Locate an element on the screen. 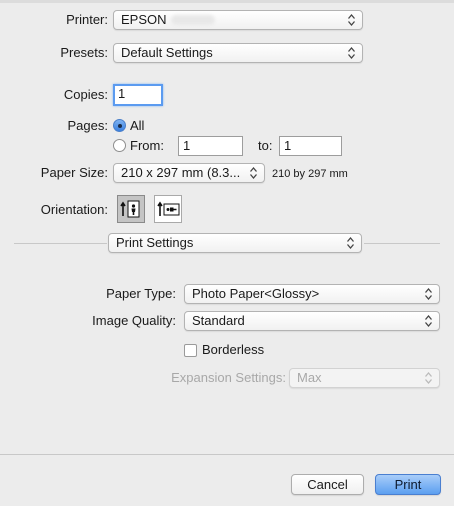  borderless-label: Borderless is located at coordinates (233, 349).